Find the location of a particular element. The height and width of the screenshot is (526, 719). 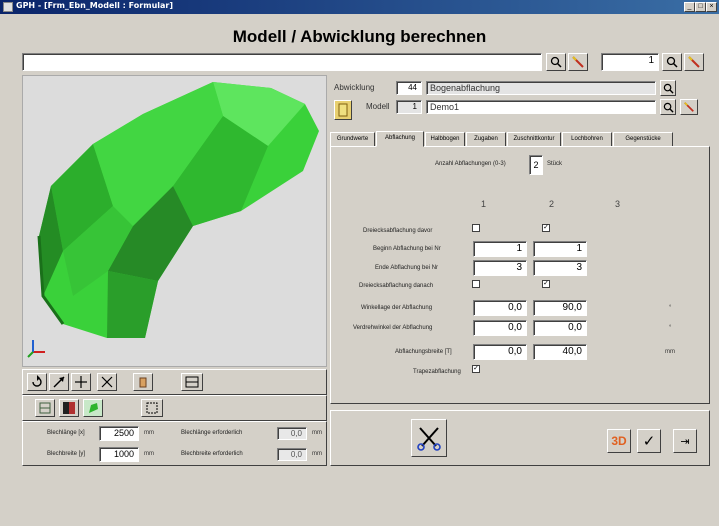

modell-id: 1 is located at coordinates (409, 107).